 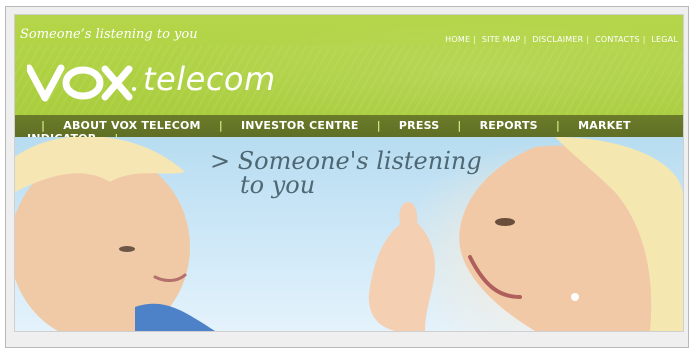 I want to click on vox-logo-mark-icon, so click(x=81, y=83).